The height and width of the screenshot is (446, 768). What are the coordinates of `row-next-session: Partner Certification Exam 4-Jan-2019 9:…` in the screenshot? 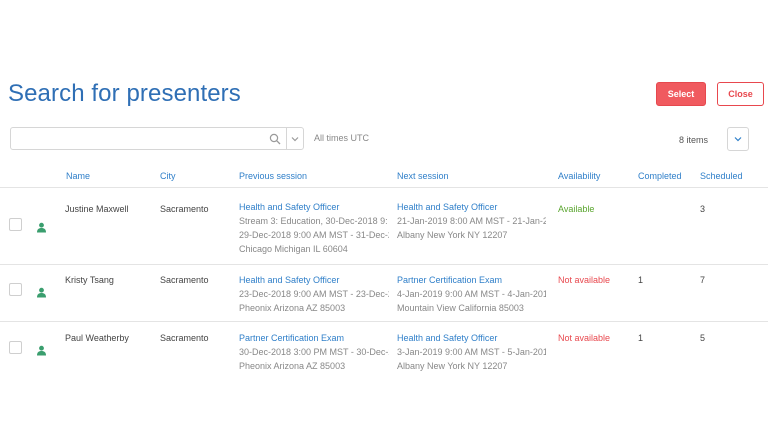 It's located at (471, 294).